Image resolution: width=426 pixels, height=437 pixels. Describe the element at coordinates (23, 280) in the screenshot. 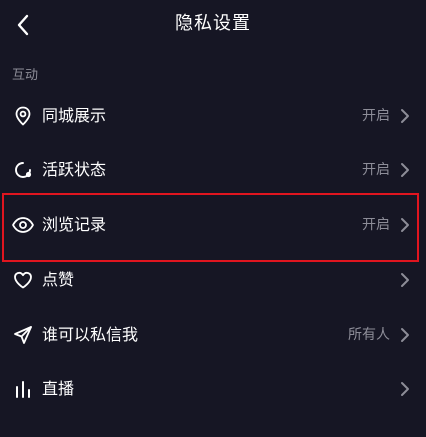

I see `heart-icon` at that location.